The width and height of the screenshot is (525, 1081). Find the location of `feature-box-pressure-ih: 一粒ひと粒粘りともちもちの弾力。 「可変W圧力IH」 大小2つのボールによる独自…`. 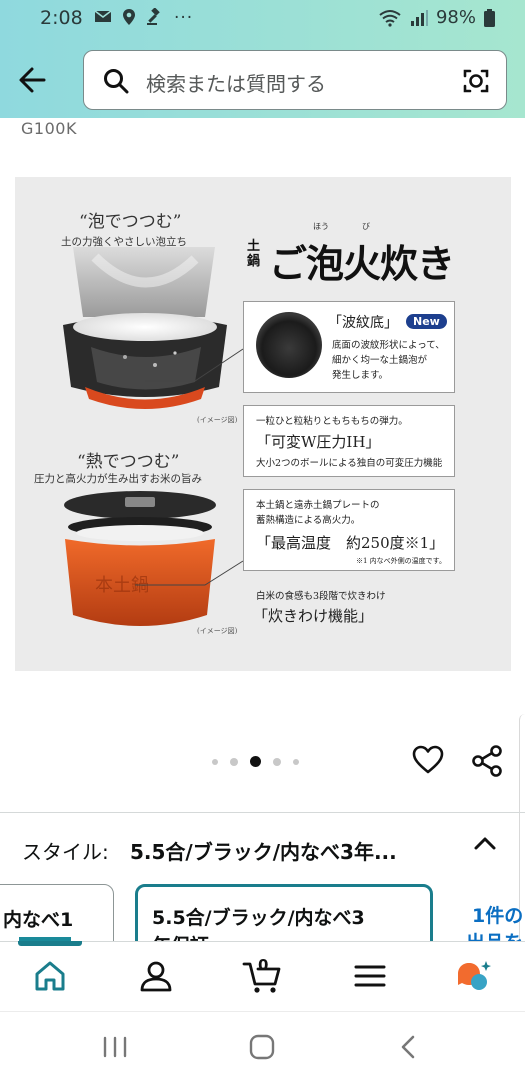

feature-box-pressure-ih: 一粒ひと粒粘りともちもちの弾力。 「可変W圧力IH」 大小2つのボールによる独自… is located at coordinates (349, 441).